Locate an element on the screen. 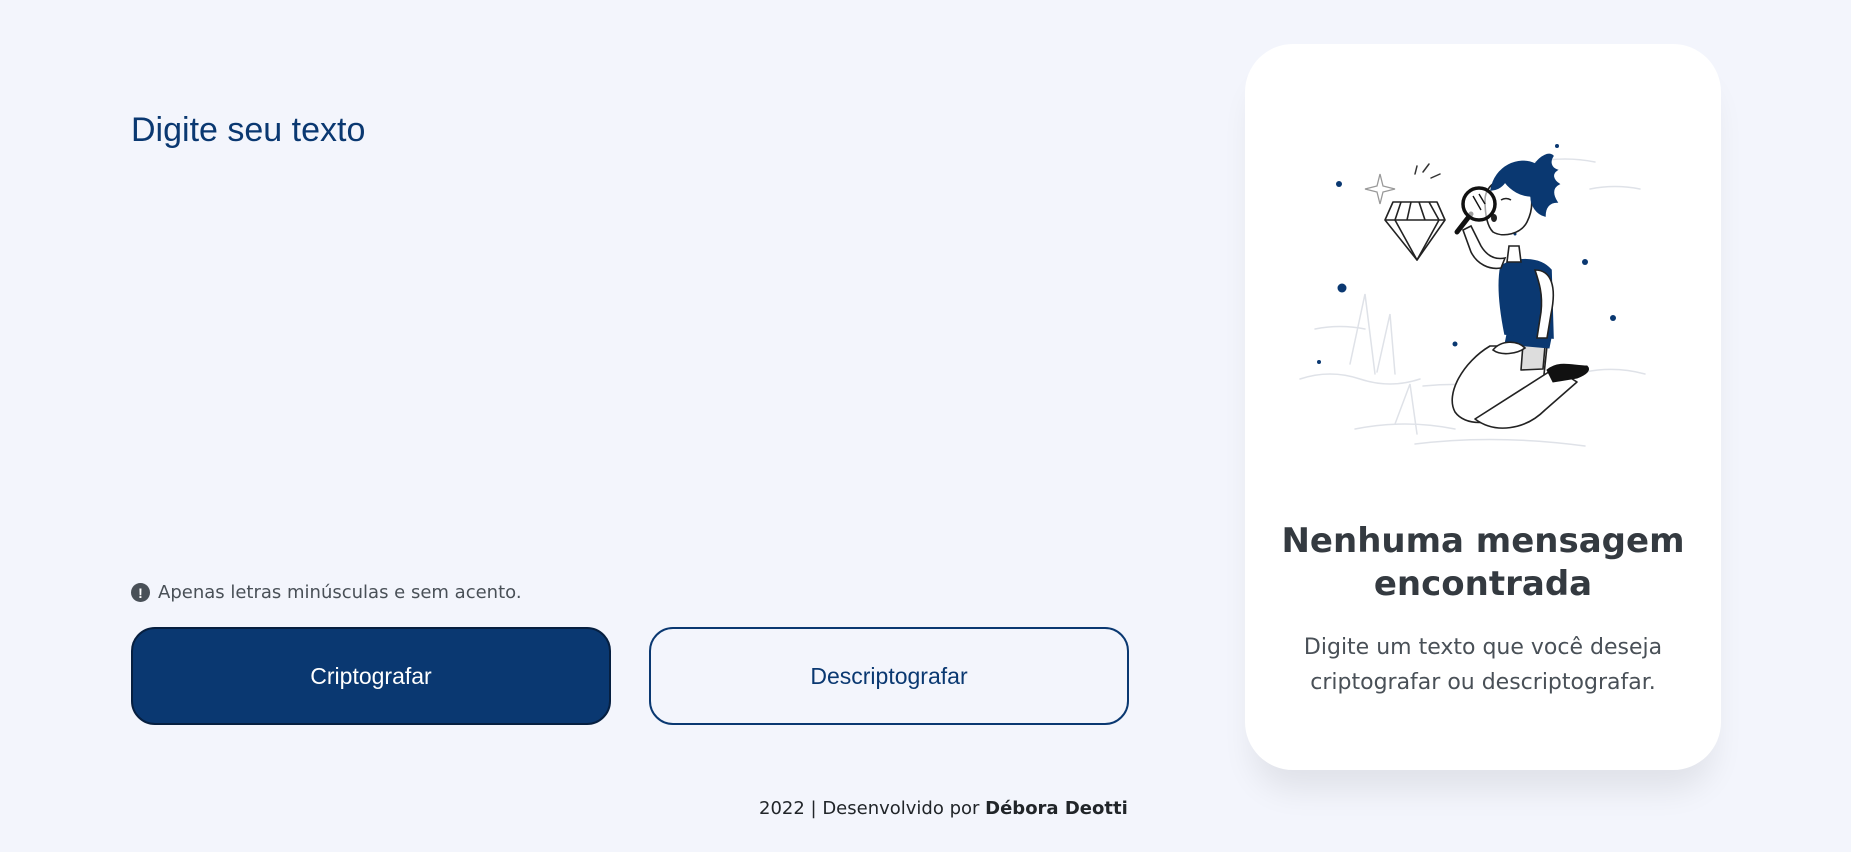  boy-with-magnifying-glass-illustration is located at coordinates (1472, 295).